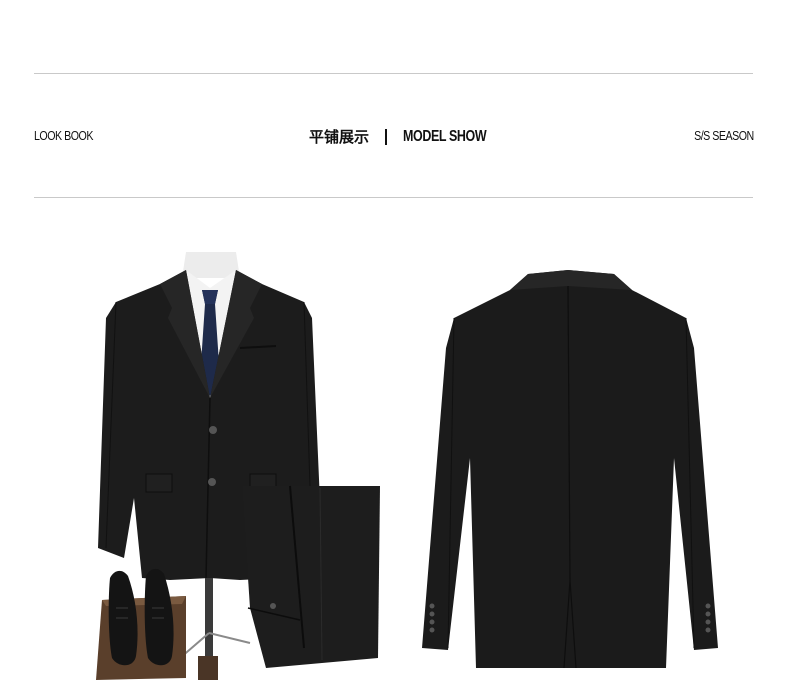 This screenshot has height=689, width=790. What do you see at coordinates (393, 197) in the screenshot?
I see `bottom-divider` at bounding box center [393, 197].